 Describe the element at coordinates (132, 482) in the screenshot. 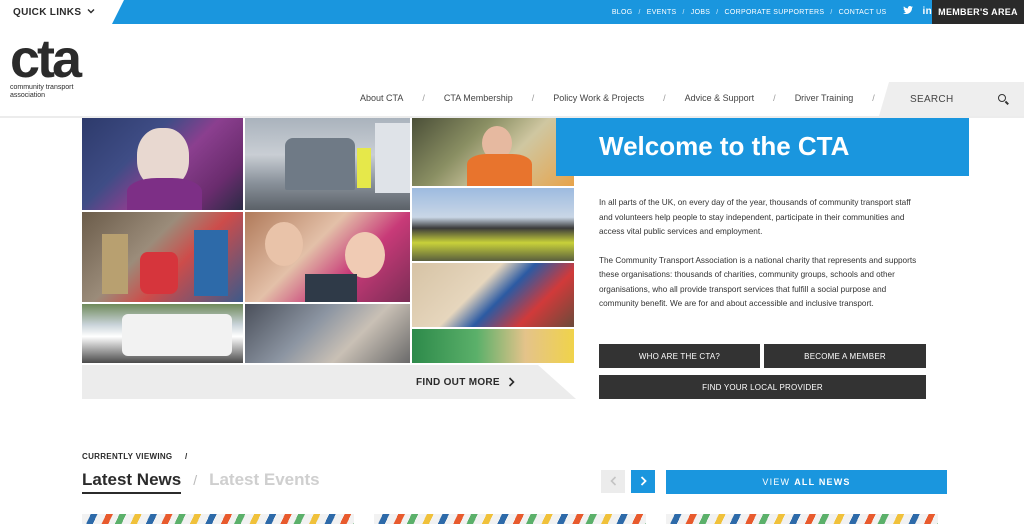

I see `tab-latest-news: Latest News` at that location.